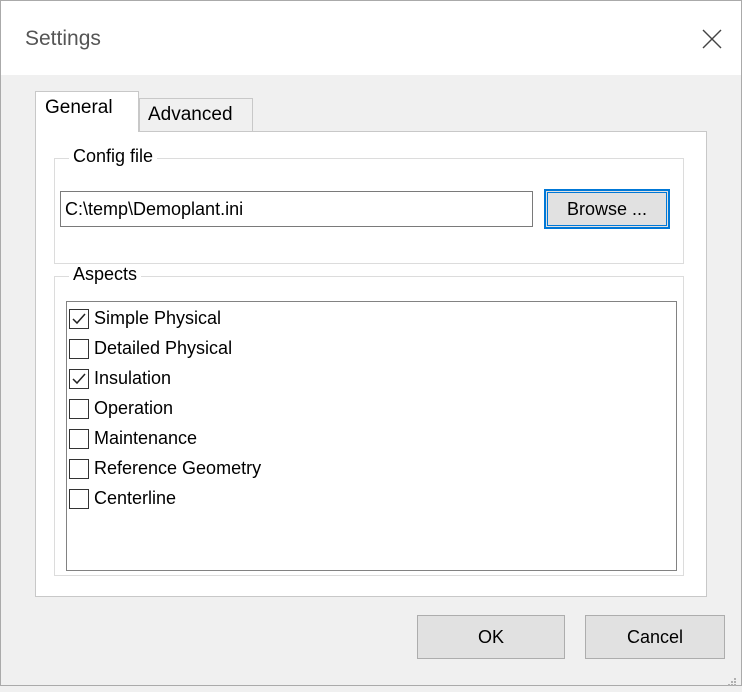 The width and height of the screenshot is (742, 692). What do you see at coordinates (491, 637) in the screenshot?
I see `ok-button: OK` at bounding box center [491, 637].